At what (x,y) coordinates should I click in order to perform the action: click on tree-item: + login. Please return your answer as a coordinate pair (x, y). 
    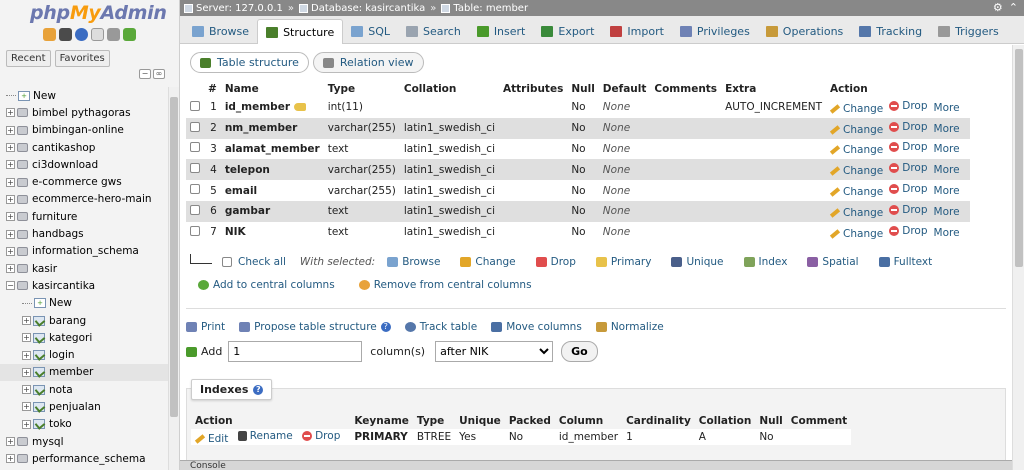
    Looking at the image, I should click on (84, 354).